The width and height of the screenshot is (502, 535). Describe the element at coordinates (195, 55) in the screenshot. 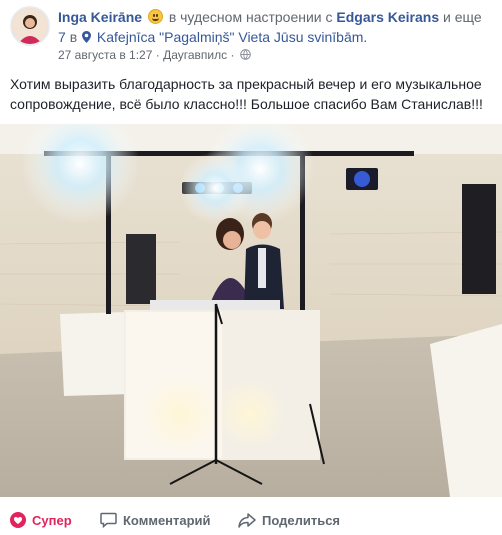

I see `place: Даугавпилс` at that location.